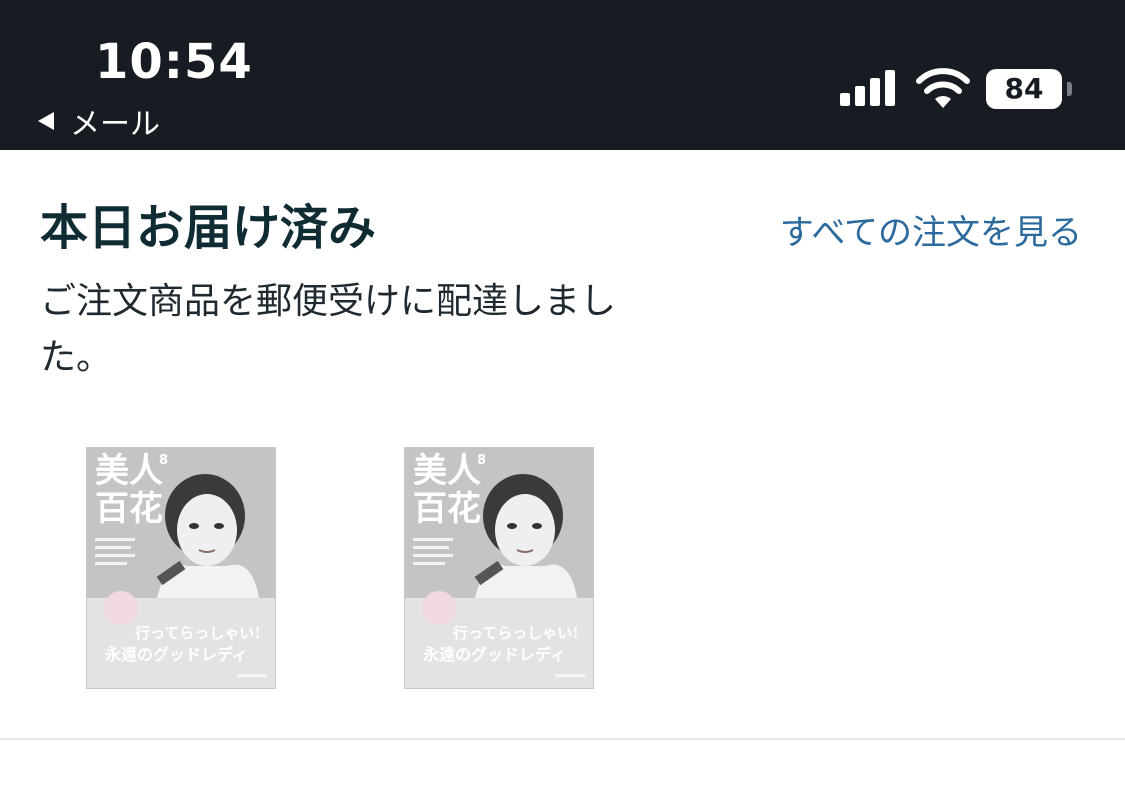  I want to click on cellular-signal-icon, so click(869, 88).